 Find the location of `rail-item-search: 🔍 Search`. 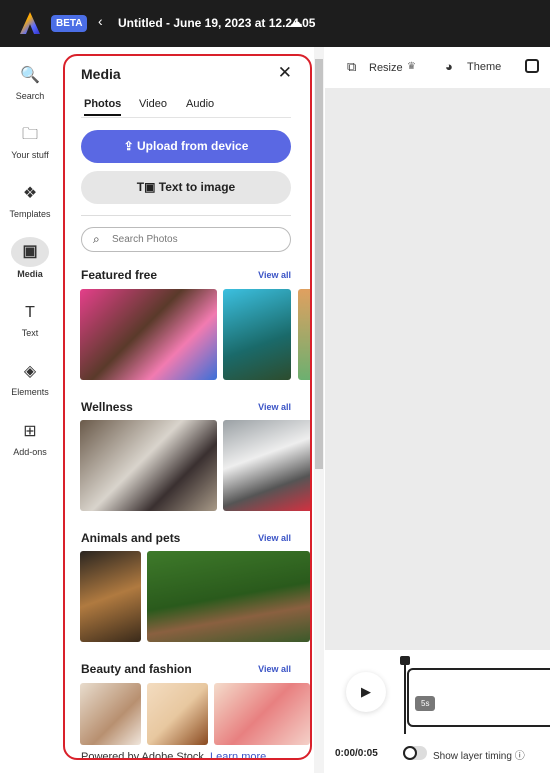

rail-item-search: 🔍 Search is located at coordinates (30, 83).